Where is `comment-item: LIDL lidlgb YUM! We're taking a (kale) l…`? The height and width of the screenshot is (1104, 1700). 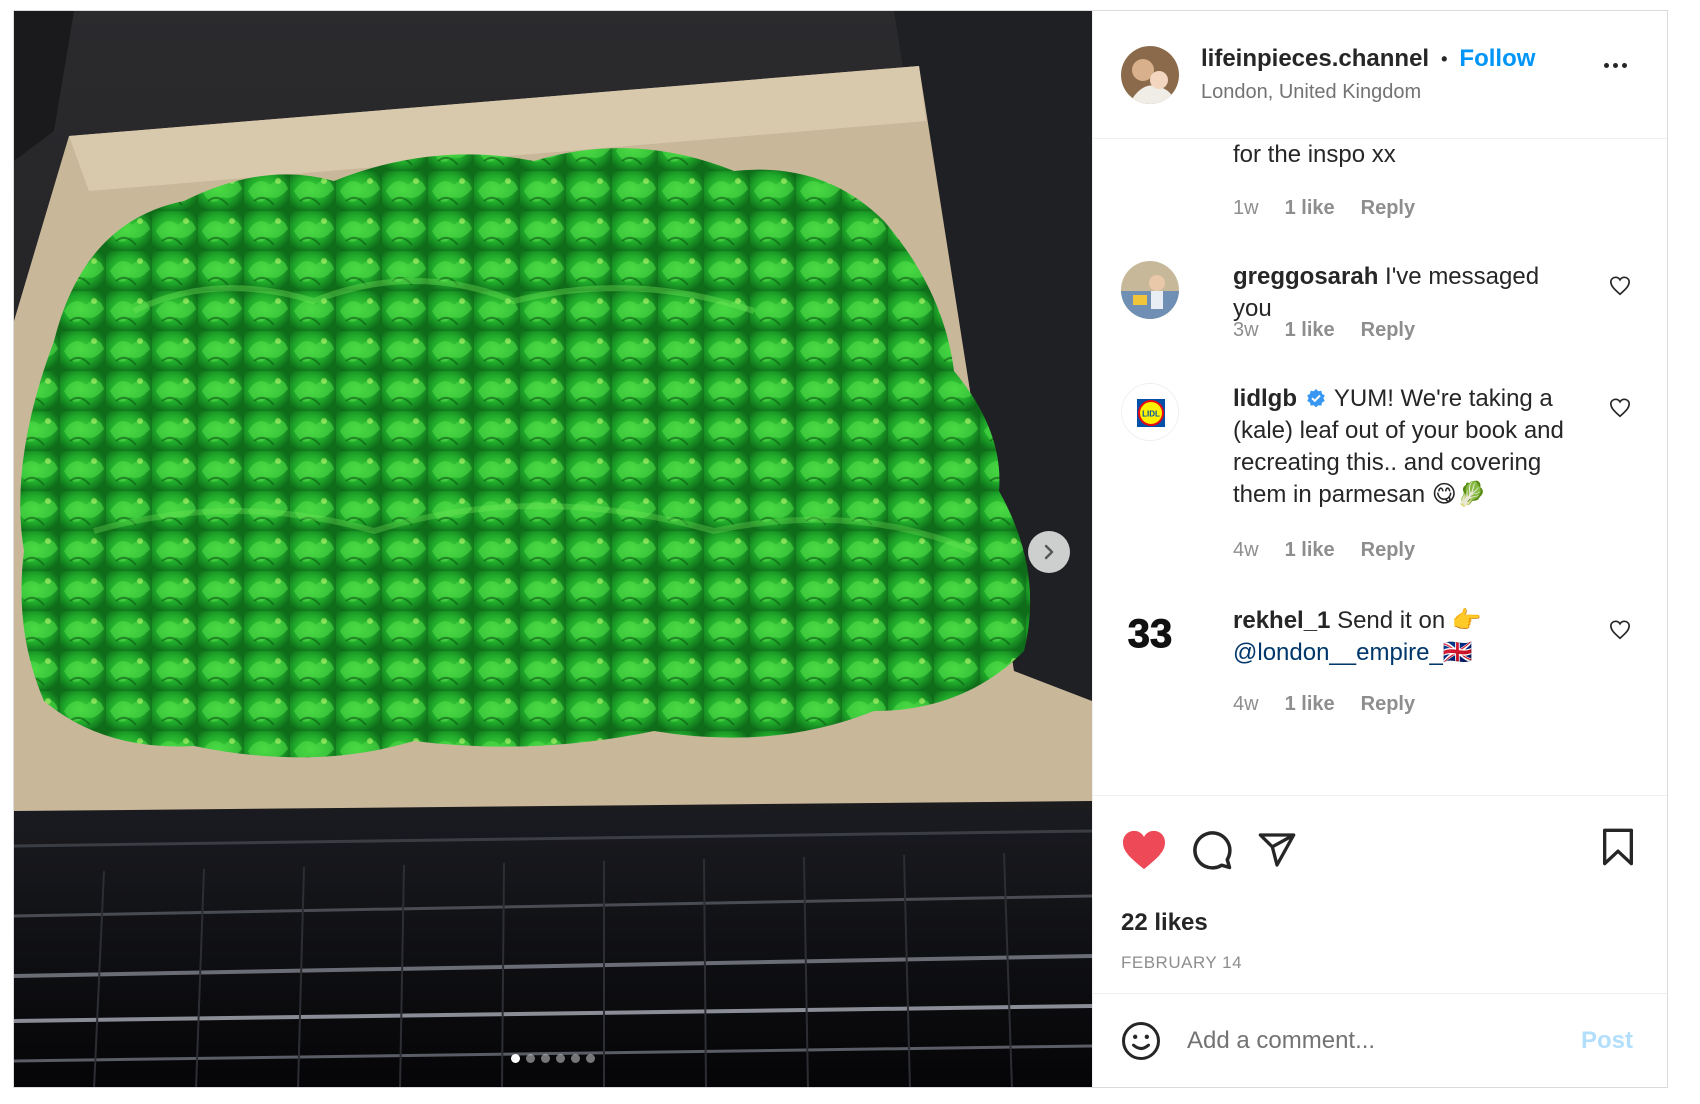 comment-item: LIDL lidlgb YUM! We're taking a (kale) l… is located at coordinates (1380, 483).